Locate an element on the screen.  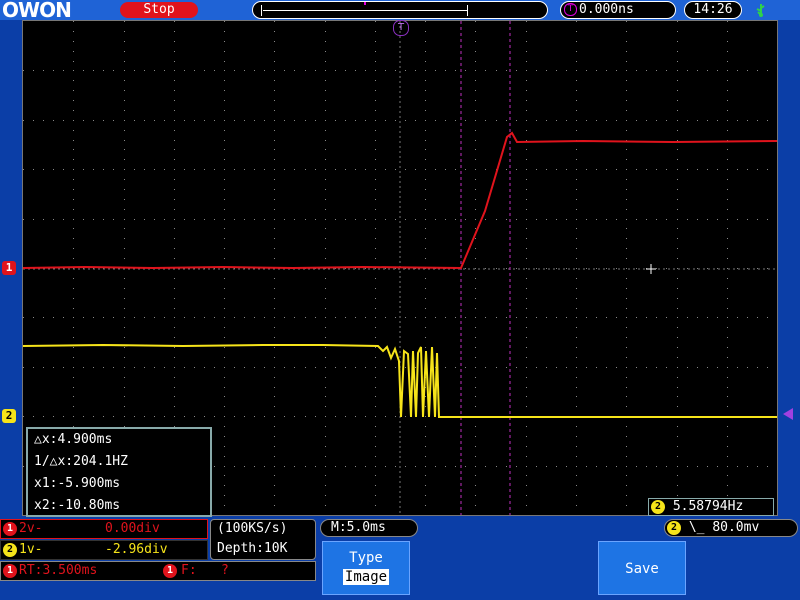
logo-text: OWON is located at coordinates (37, 11).